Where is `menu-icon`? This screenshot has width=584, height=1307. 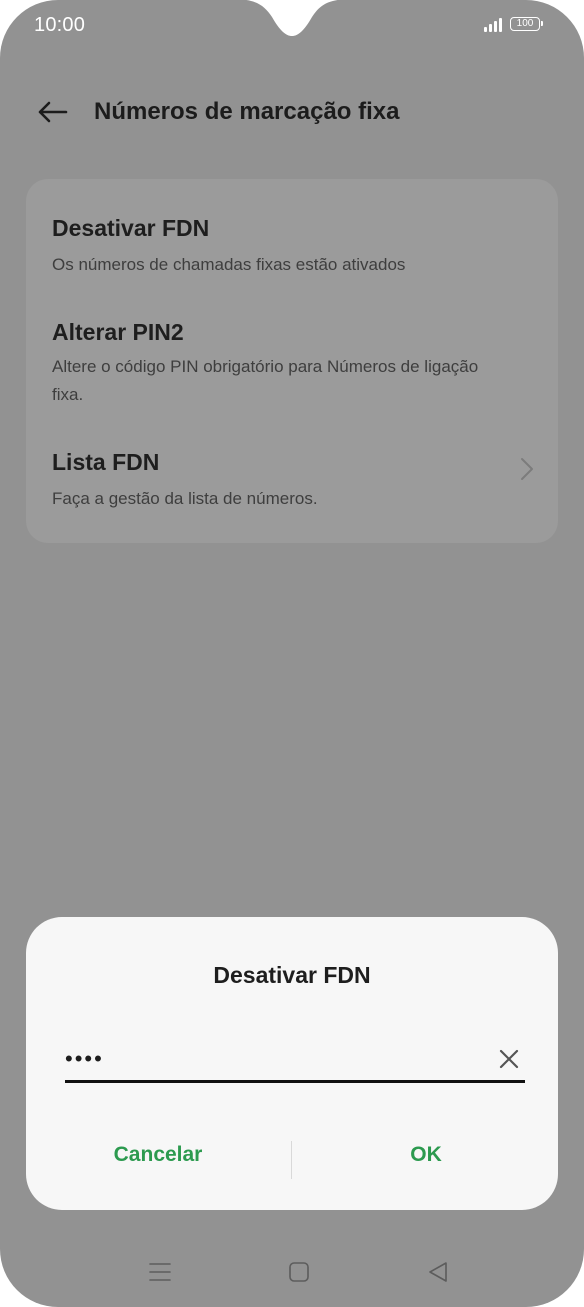
menu-icon is located at coordinates (160, 1272).